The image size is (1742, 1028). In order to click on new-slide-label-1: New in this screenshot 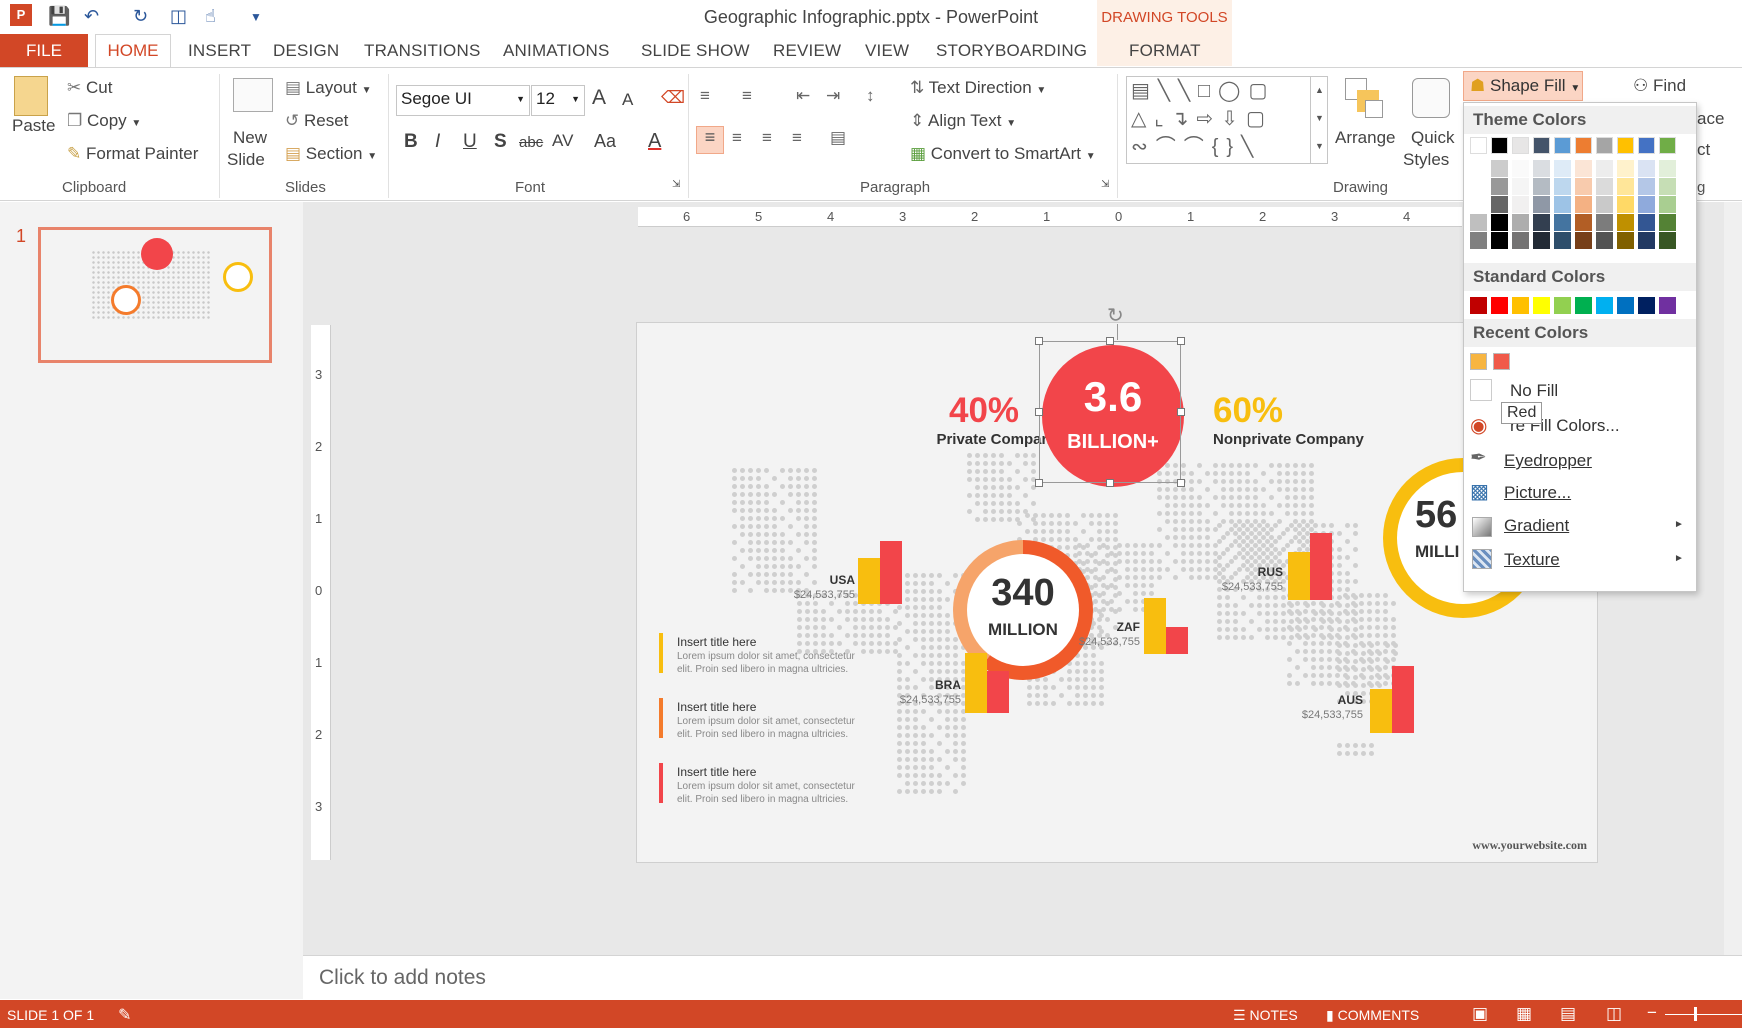, I will do `click(250, 138)`.